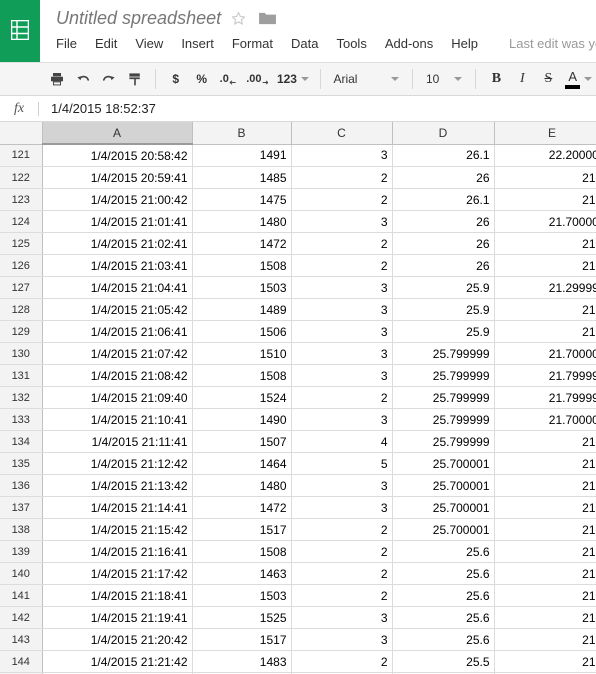 This screenshot has height=674, width=596. What do you see at coordinates (21, 133) in the screenshot?
I see `select-all-corner` at bounding box center [21, 133].